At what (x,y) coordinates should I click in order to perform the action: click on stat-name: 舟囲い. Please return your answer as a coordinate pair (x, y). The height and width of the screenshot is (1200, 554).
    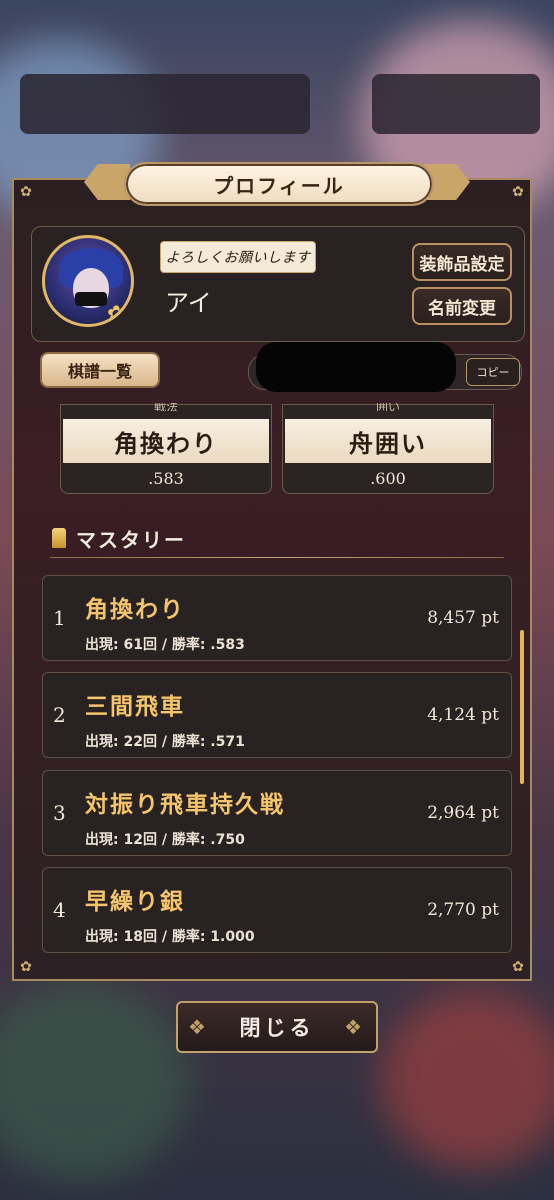
    Looking at the image, I should click on (388, 441).